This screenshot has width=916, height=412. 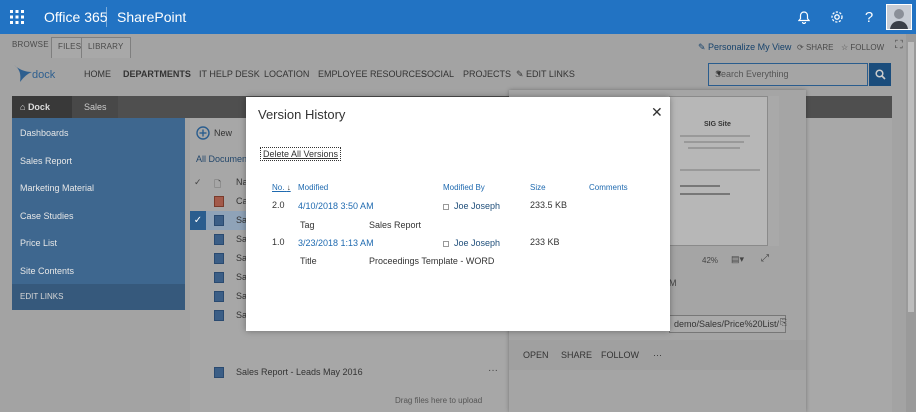 I want to click on focus-content-icon: ⛶, so click(x=899, y=45).